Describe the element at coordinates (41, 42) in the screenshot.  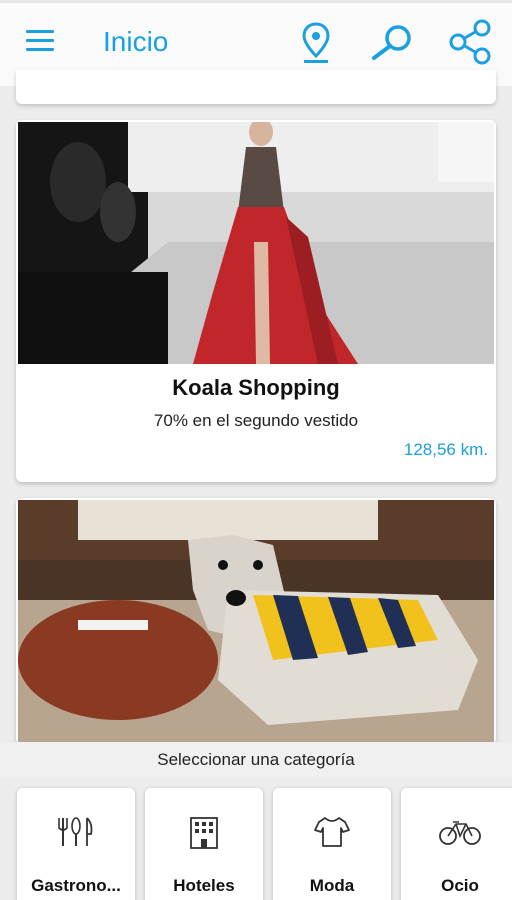
I see `menu-icon` at that location.